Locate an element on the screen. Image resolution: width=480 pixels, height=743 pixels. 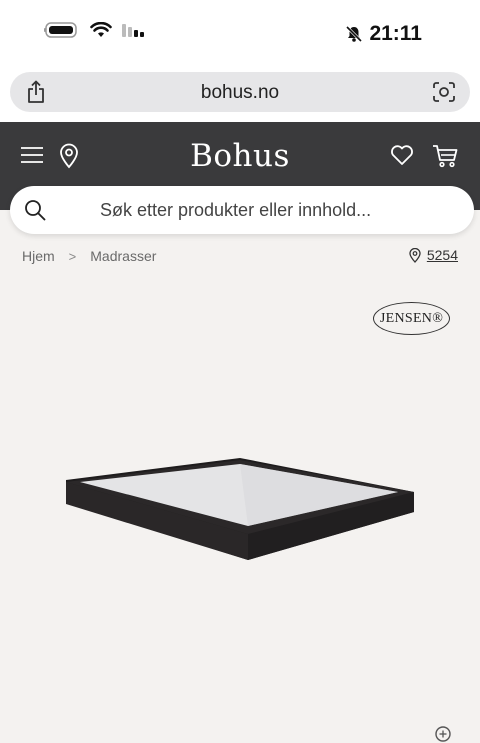
url-text: bohus.no is located at coordinates (240, 93).